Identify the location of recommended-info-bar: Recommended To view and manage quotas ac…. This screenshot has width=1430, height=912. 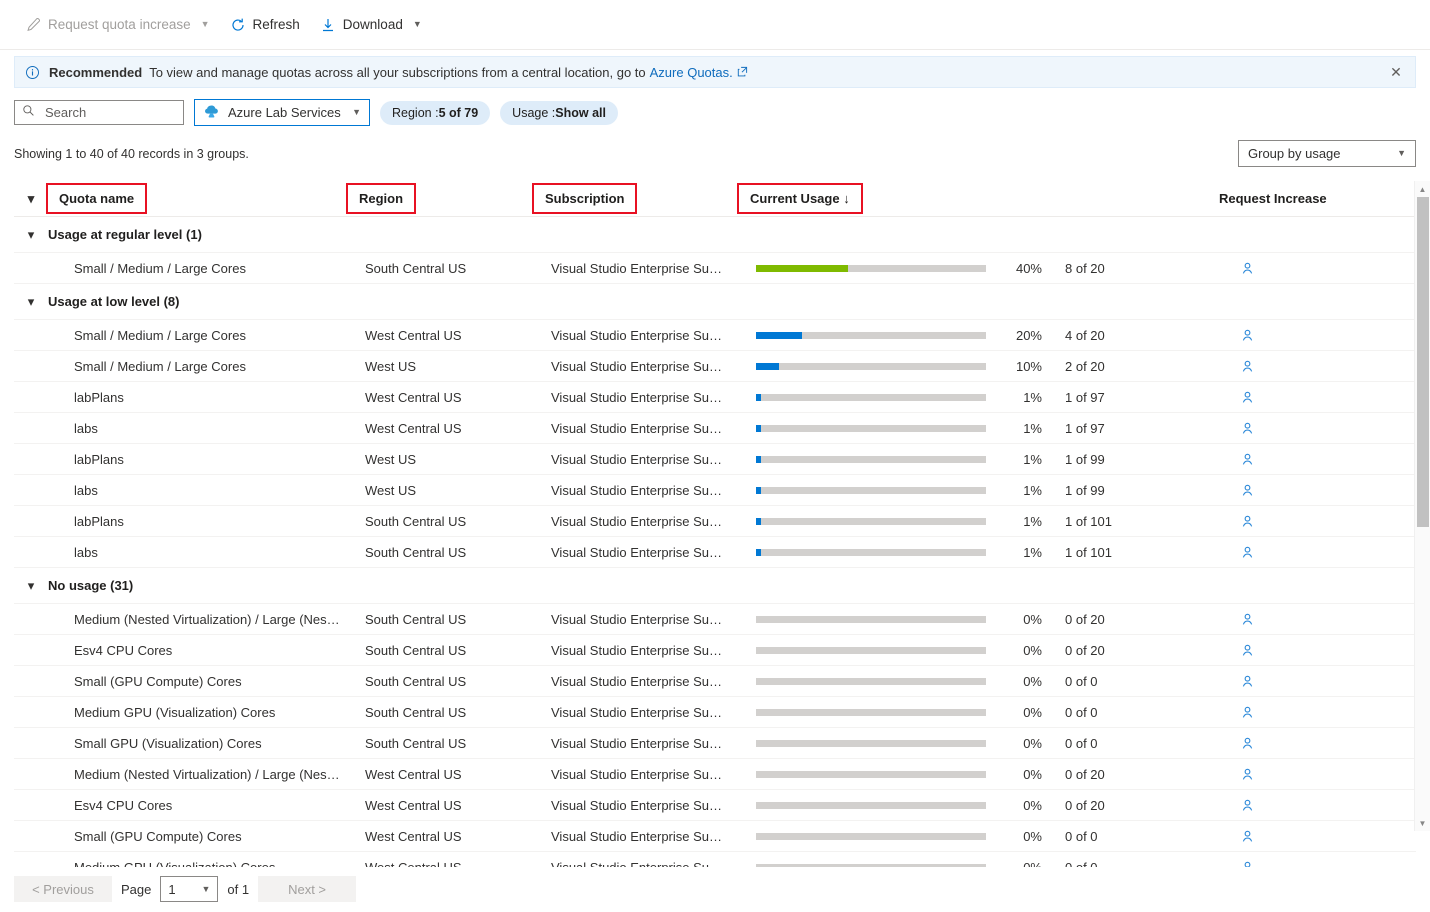
(715, 72).